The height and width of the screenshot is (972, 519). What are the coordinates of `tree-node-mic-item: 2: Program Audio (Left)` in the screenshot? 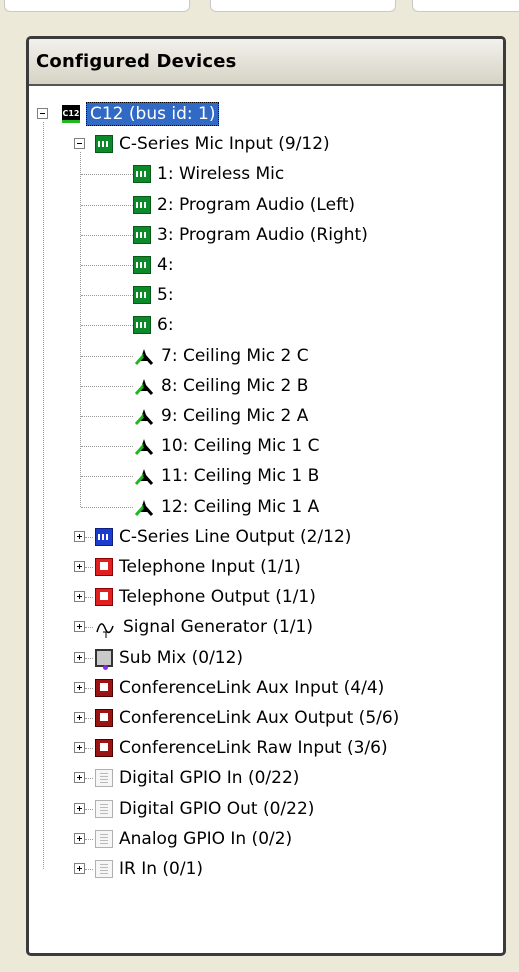 It's located at (244, 205).